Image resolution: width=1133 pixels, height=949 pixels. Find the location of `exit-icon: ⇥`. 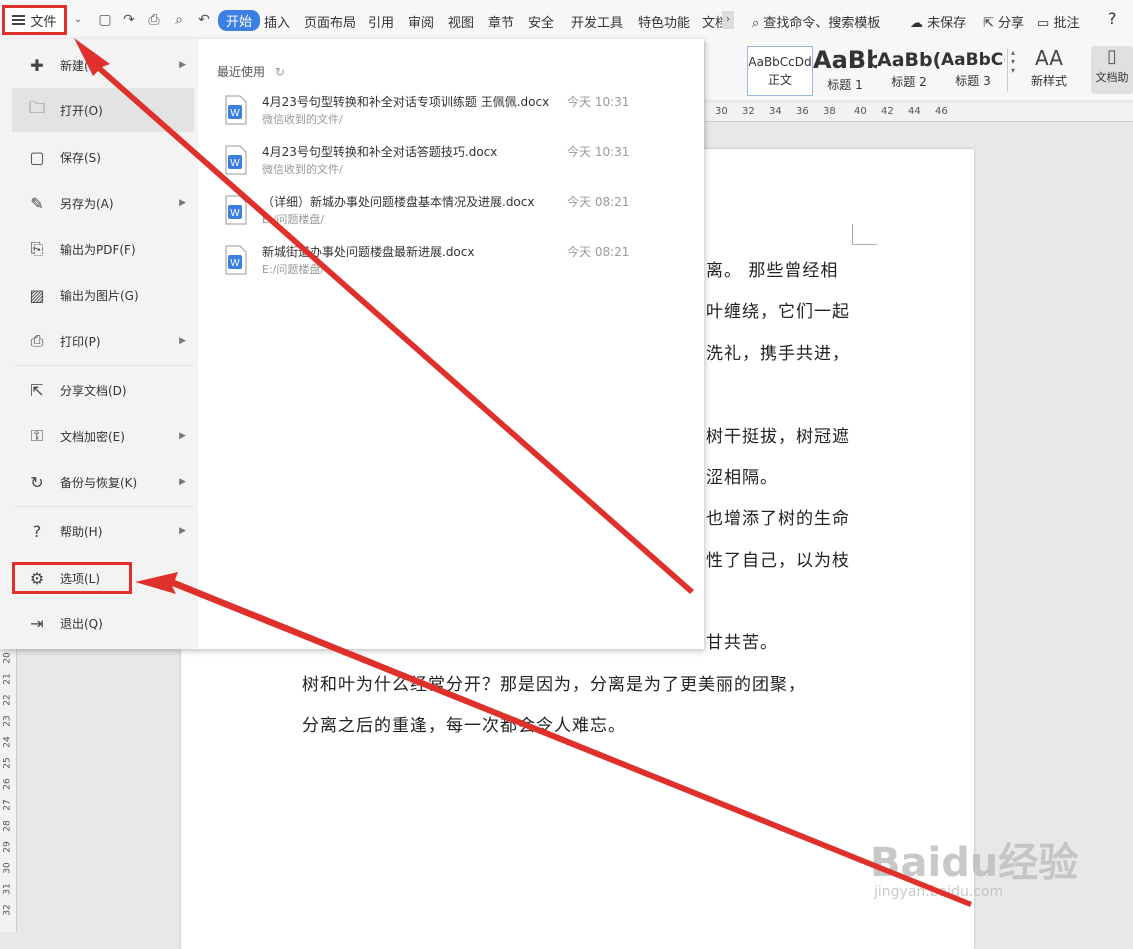

exit-icon: ⇥ is located at coordinates (37, 623).